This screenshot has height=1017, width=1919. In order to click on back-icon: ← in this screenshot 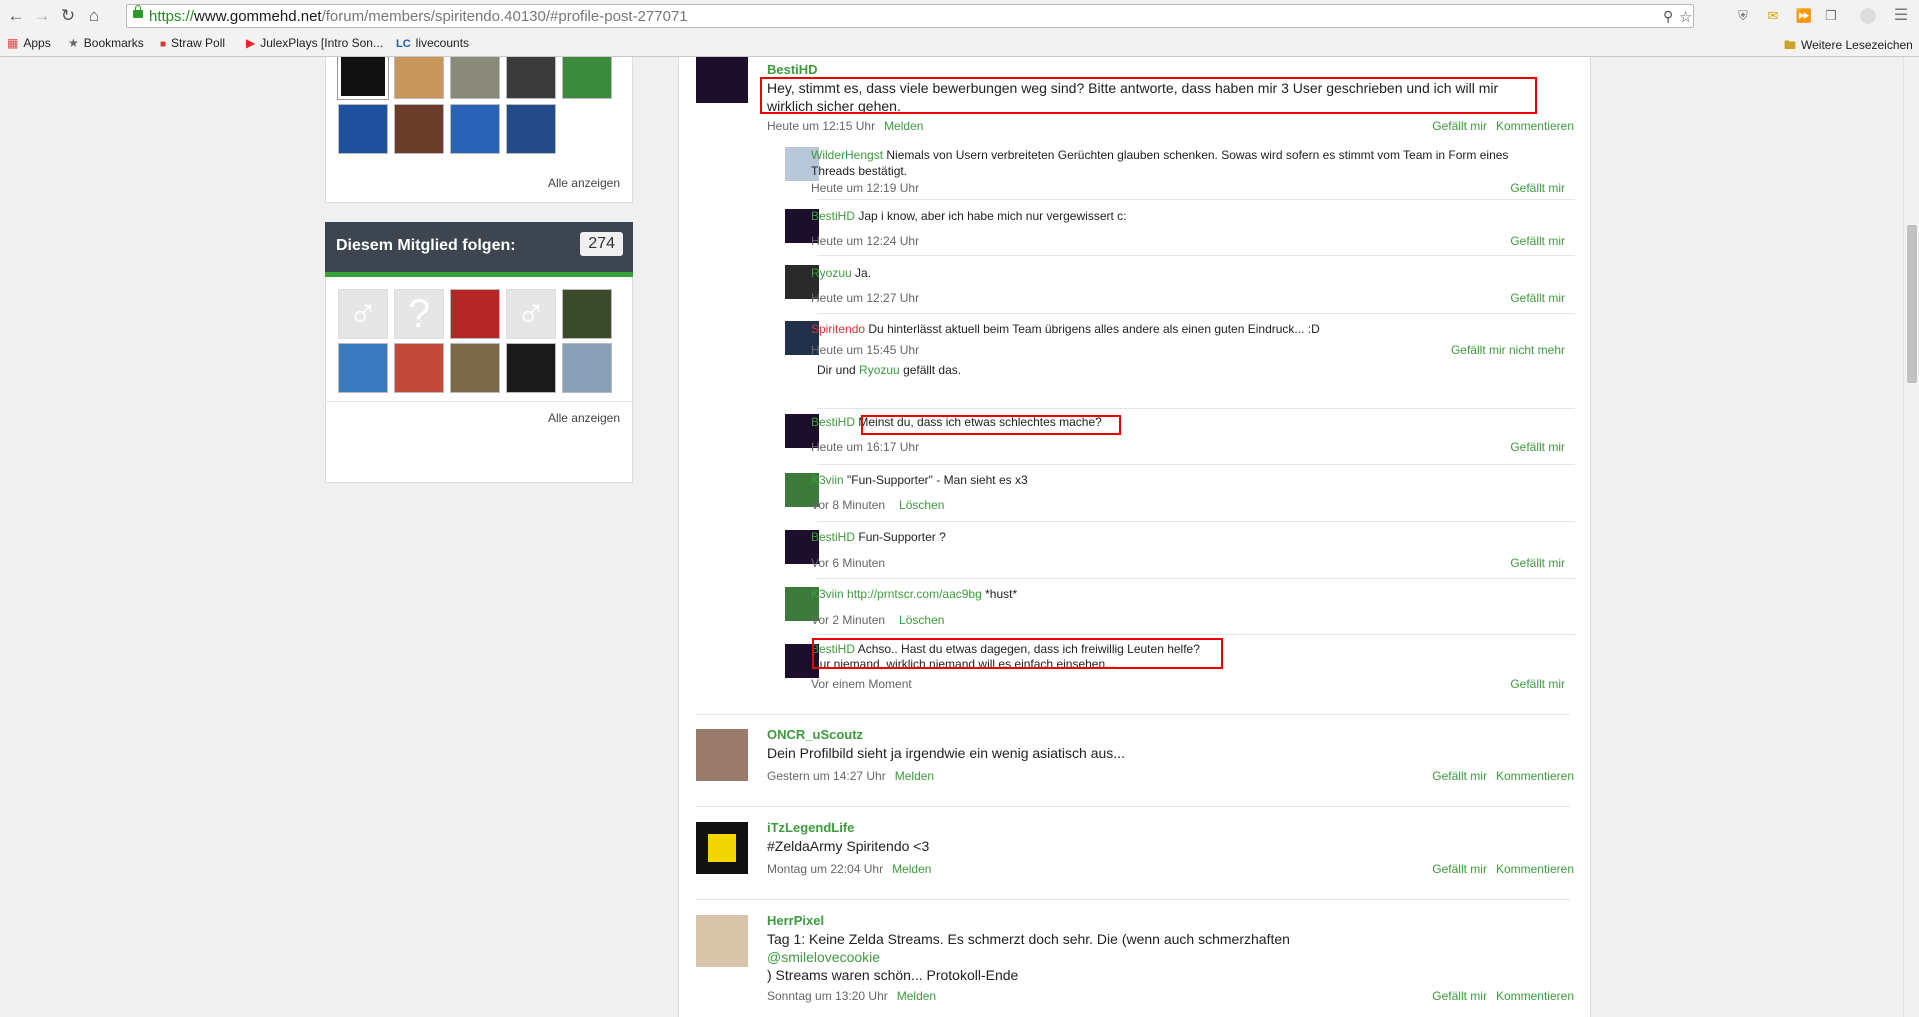, I will do `click(16, 16)`.